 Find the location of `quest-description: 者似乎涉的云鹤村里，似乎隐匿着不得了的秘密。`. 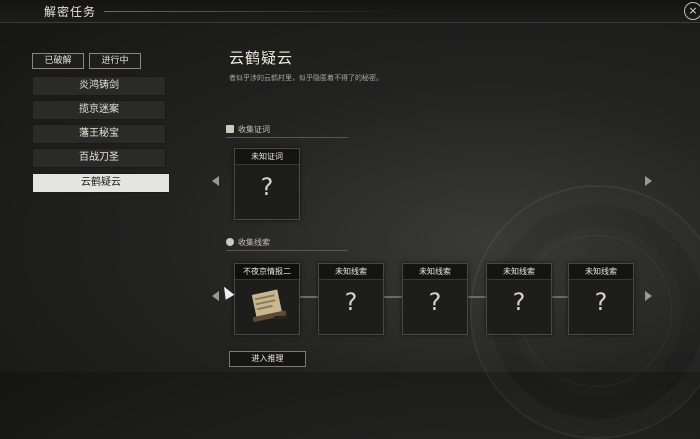

quest-description: 者似乎涉的云鹤村里，似乎隐匿着不得了的秘密。 is located at coordinates (306, 78).